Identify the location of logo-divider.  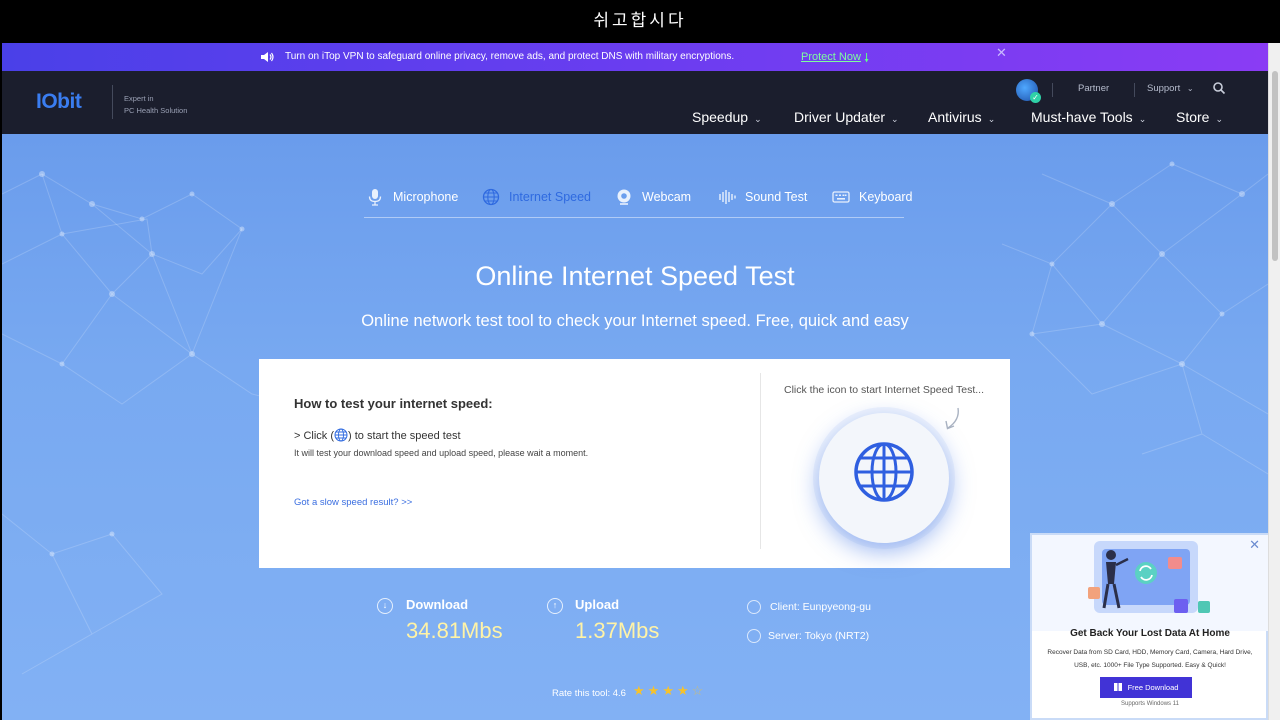
(112, 102).